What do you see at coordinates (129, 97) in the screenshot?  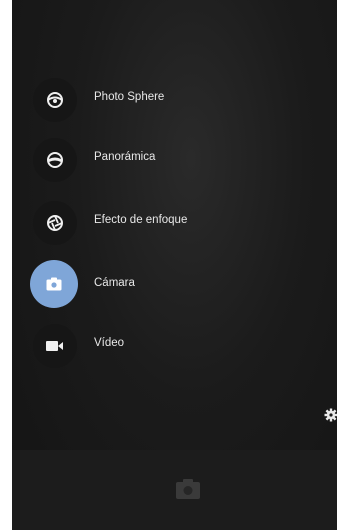 I see `mode-label: Photo Sphere` at bounding box center [129, 97].